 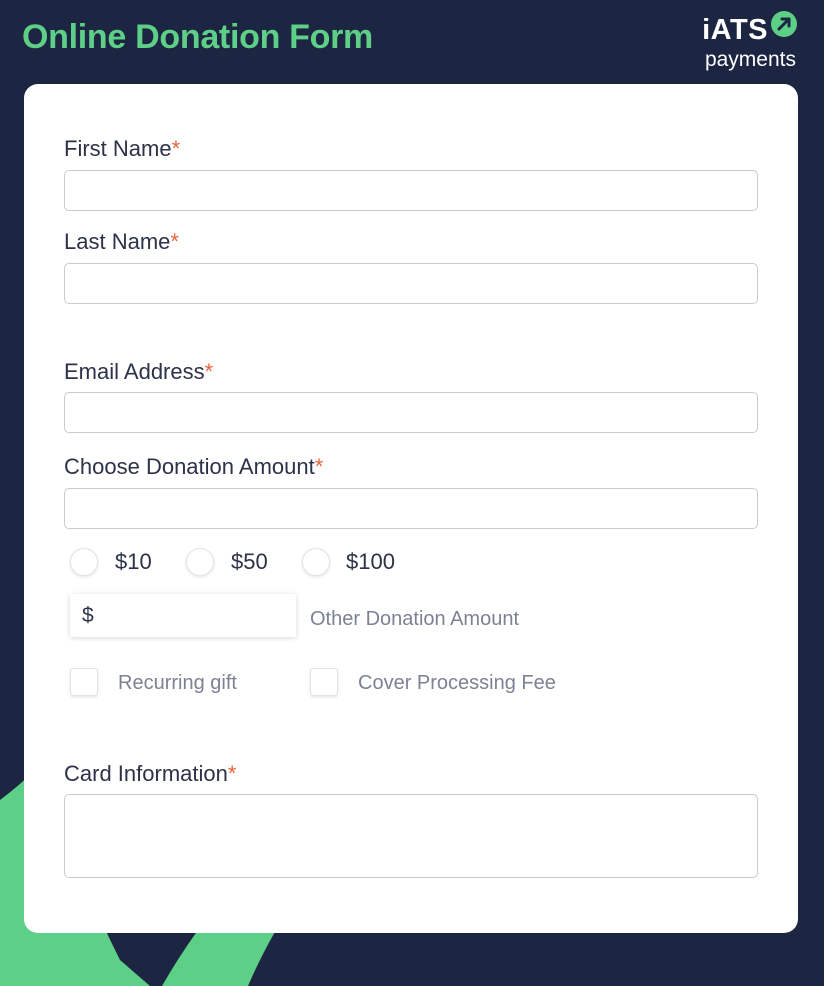 What do you see at coordinates (411, 836) in the screenshot?
I see `card-information-field` at bounding box center [411, 836].